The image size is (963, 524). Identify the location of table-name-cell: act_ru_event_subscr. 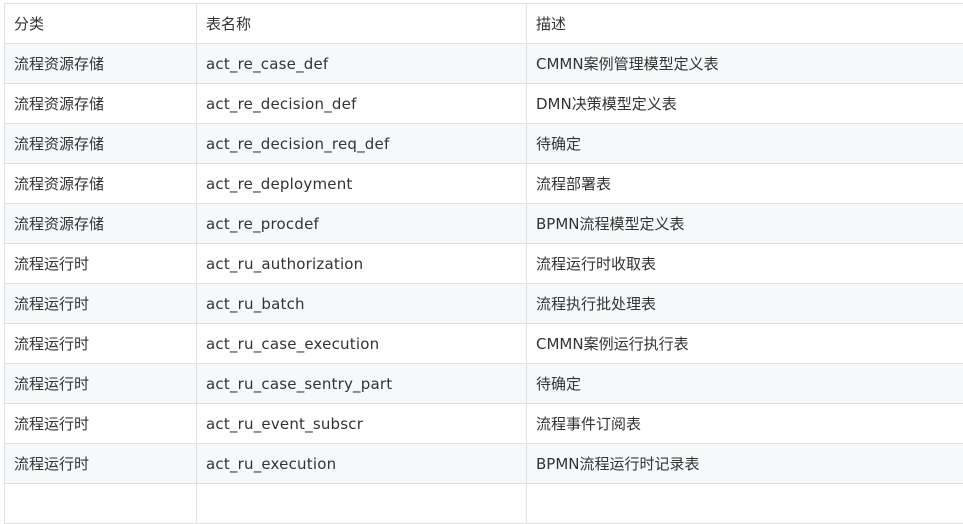
(362, 424).